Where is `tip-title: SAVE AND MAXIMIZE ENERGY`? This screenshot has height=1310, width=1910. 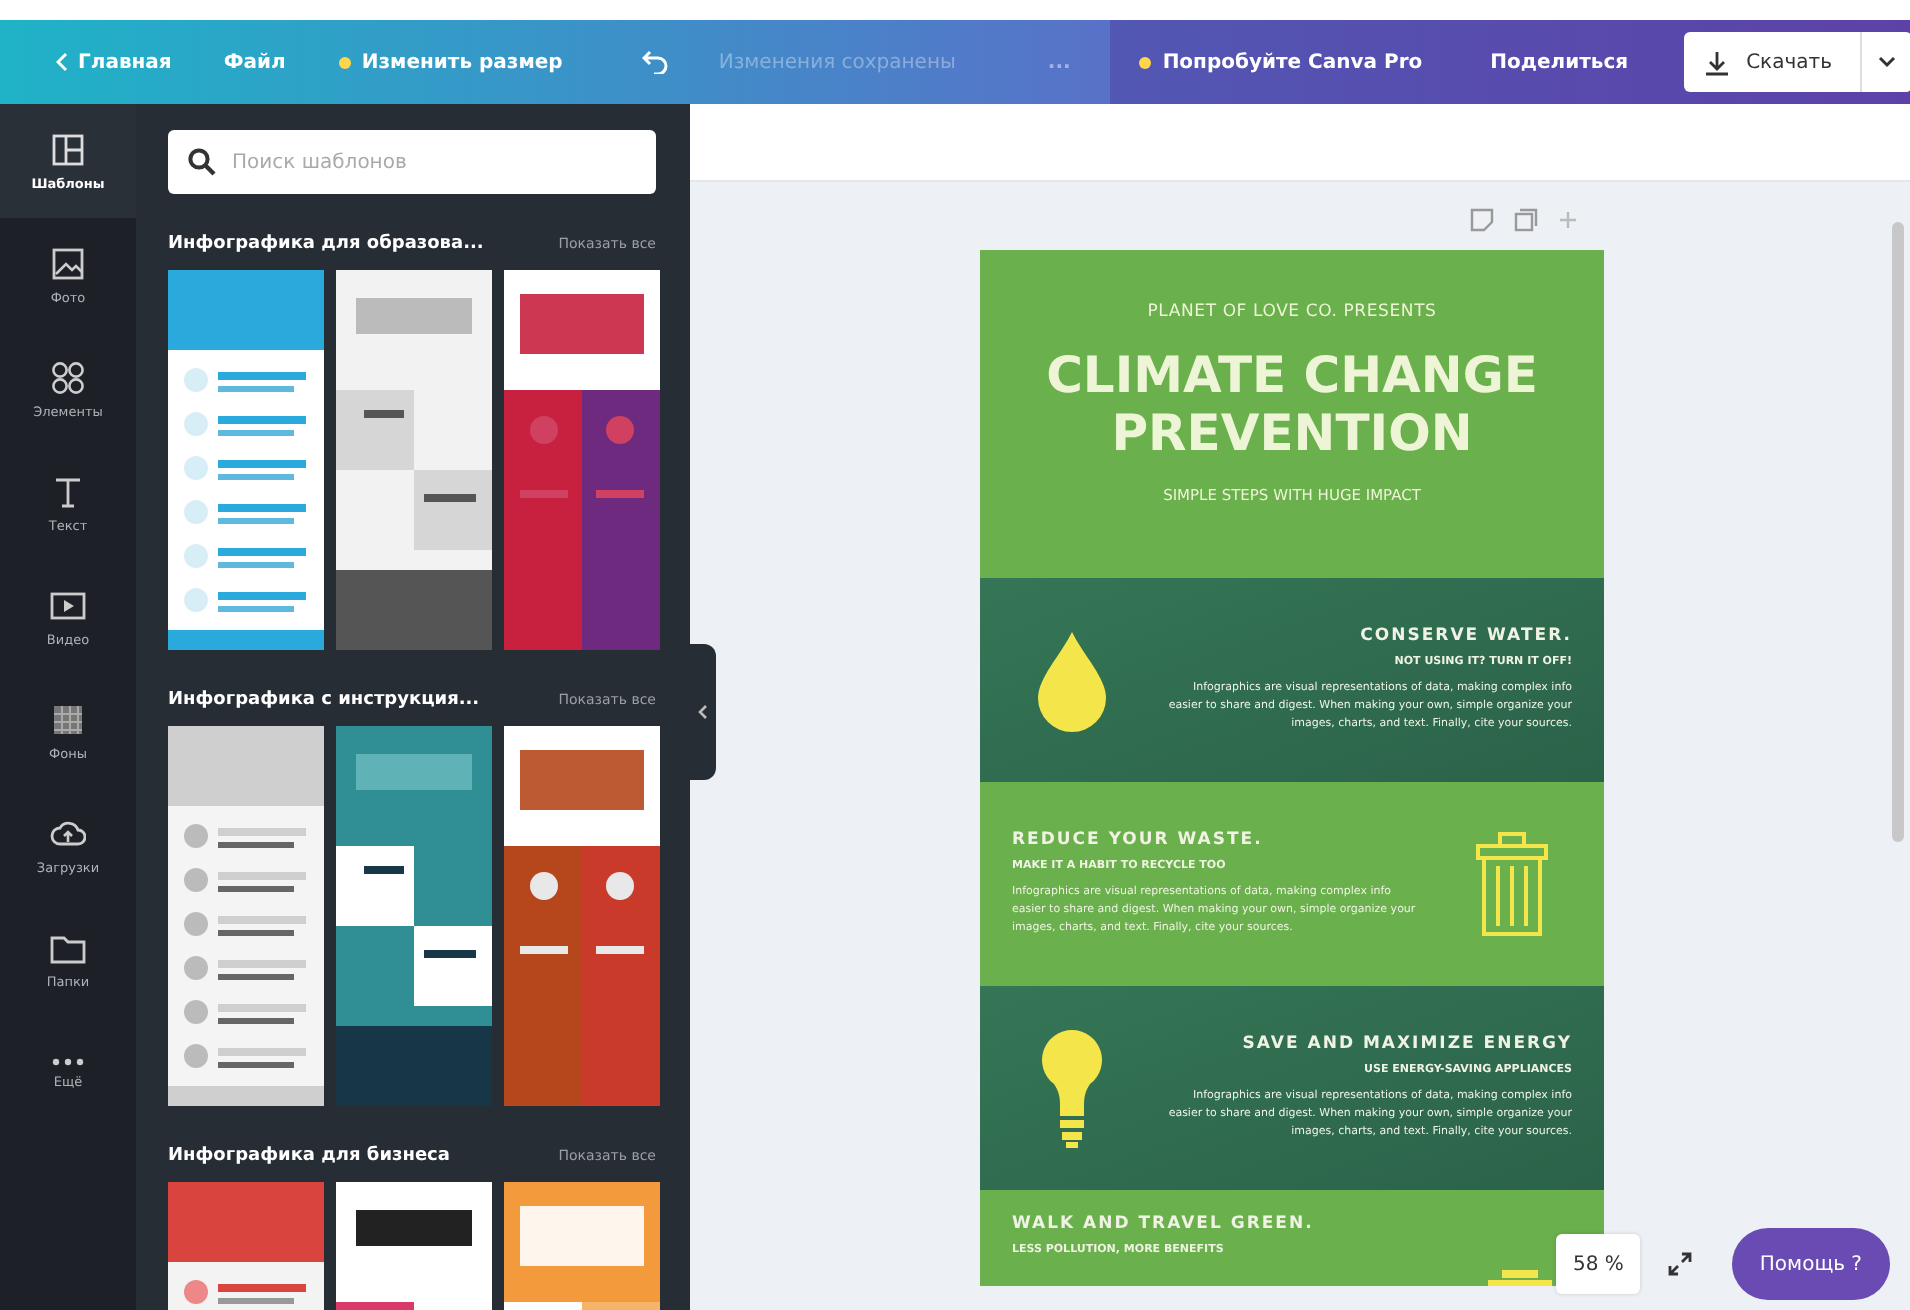 tip-title: SAVE AND MAXIMIZE ENERGY is located at coordinates (1406, 1044).